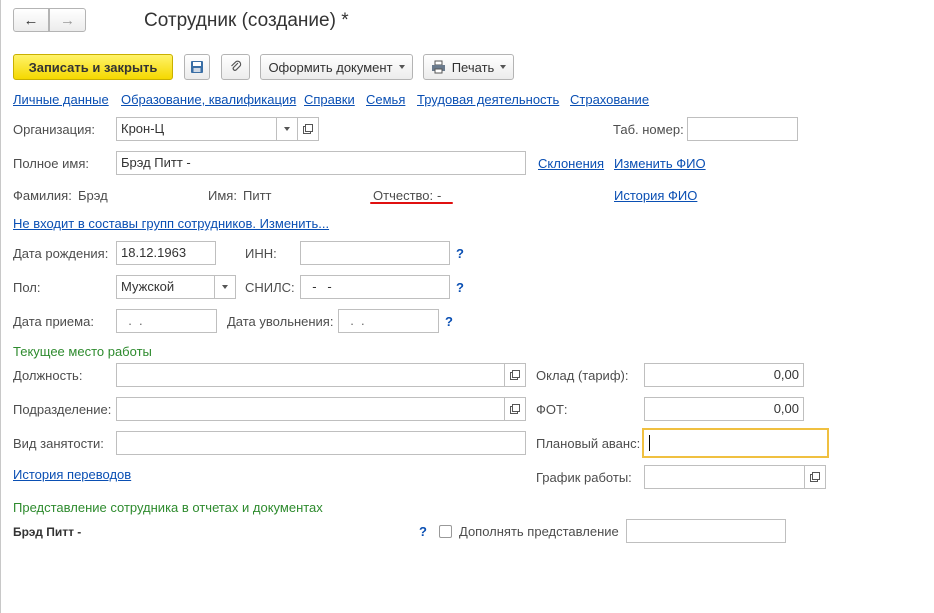 The image size is (934, 613). I want to click on schedule-field, so click(724, 477).